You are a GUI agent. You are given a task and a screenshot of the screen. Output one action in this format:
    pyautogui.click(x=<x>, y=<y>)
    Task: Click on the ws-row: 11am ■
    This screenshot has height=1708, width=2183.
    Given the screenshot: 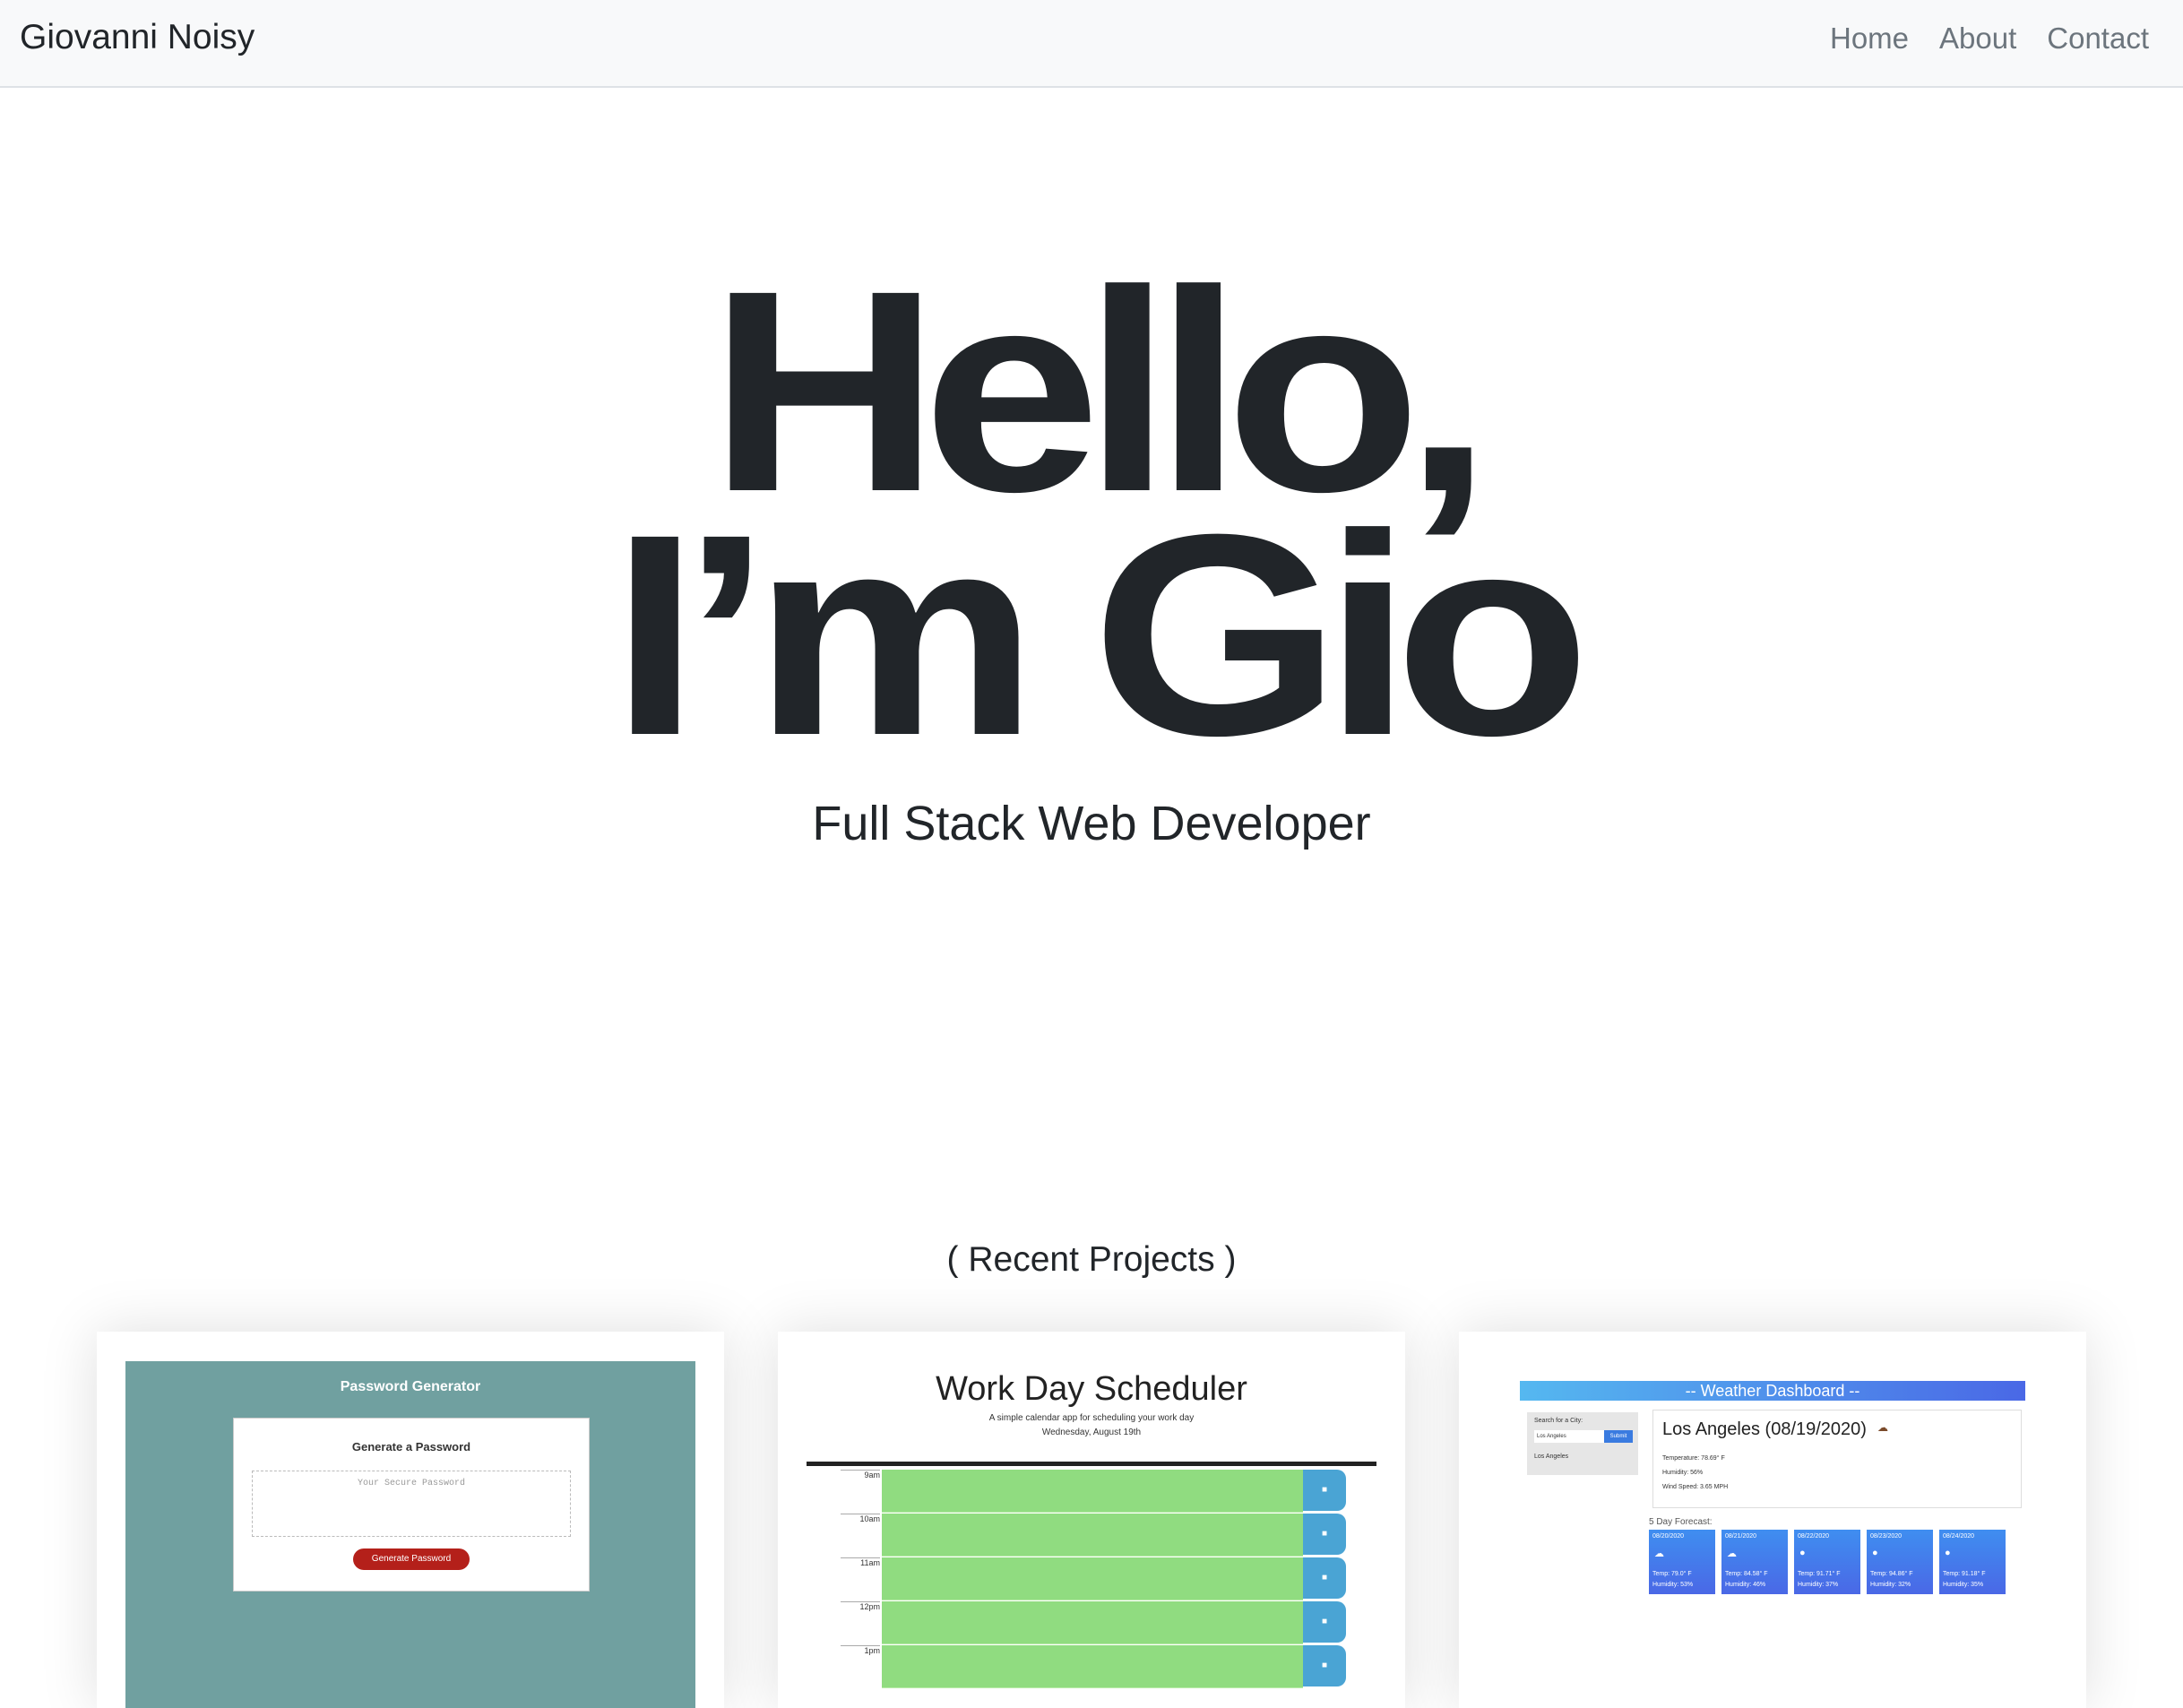 What is the action you would take?
    pyautogui.click(x=1091, y=1578)
    